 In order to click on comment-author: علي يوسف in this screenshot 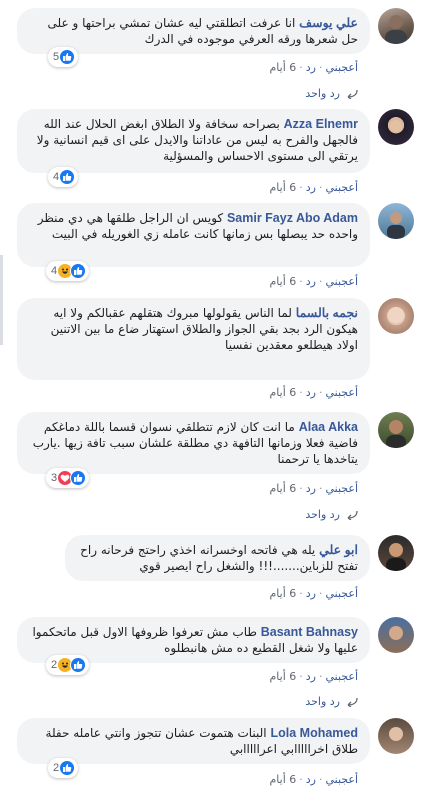, I will do `click(328, 23)`.